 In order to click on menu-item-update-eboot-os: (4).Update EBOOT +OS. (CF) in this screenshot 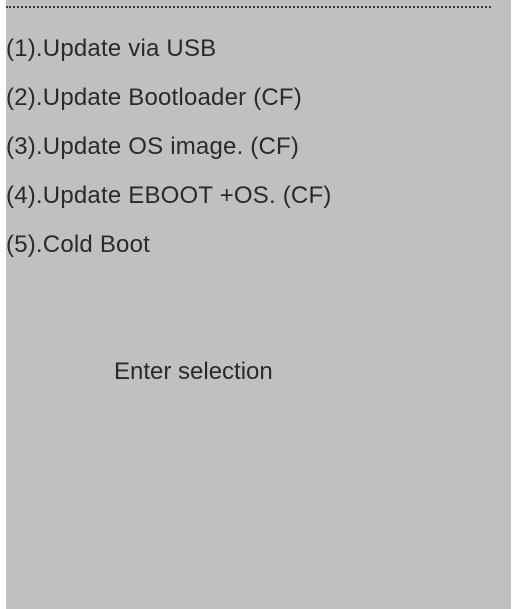, I will do `click(169, 196)`.